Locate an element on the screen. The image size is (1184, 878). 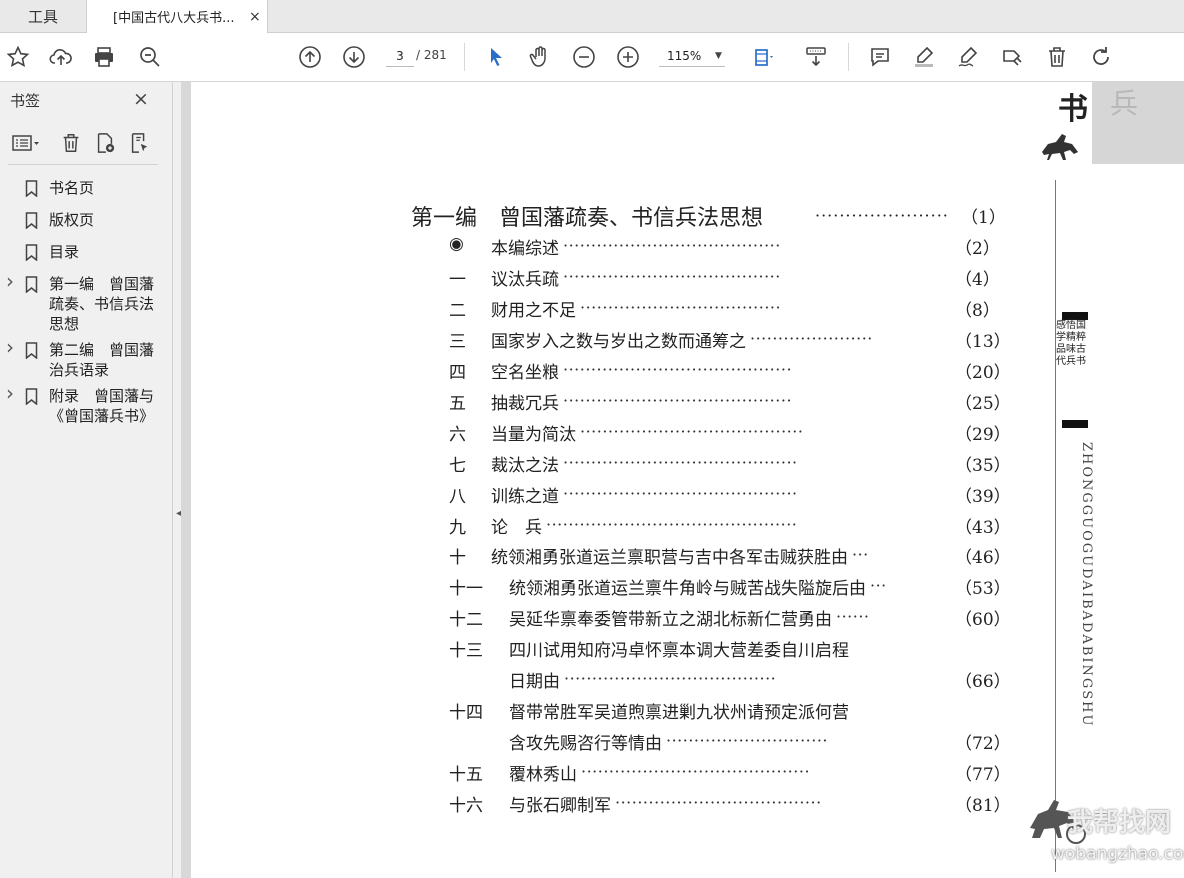
toc-entry-page: （46） is located at coordinates (983, 558).